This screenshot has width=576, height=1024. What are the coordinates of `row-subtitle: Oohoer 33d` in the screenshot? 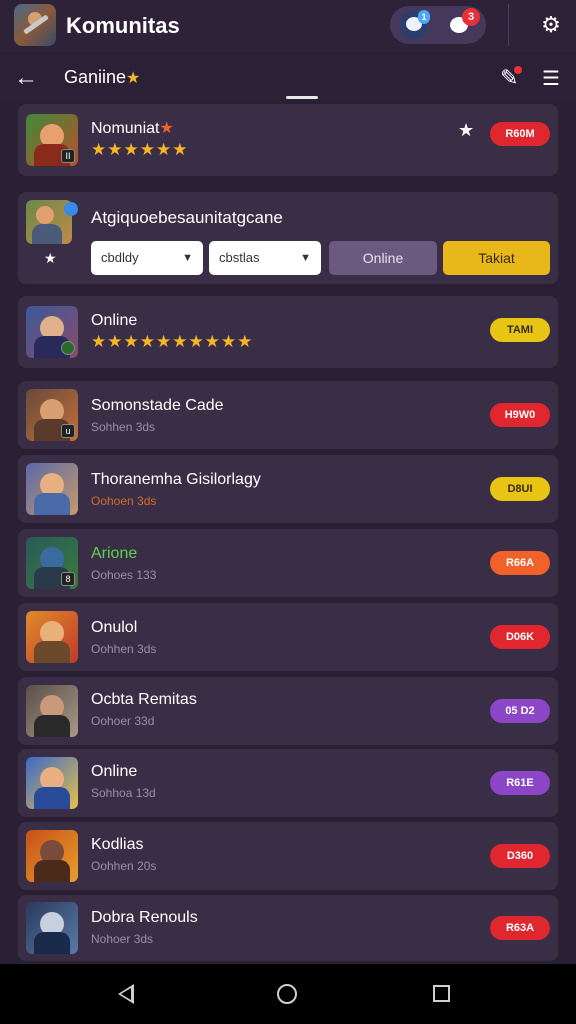 It's located at (123, 721).